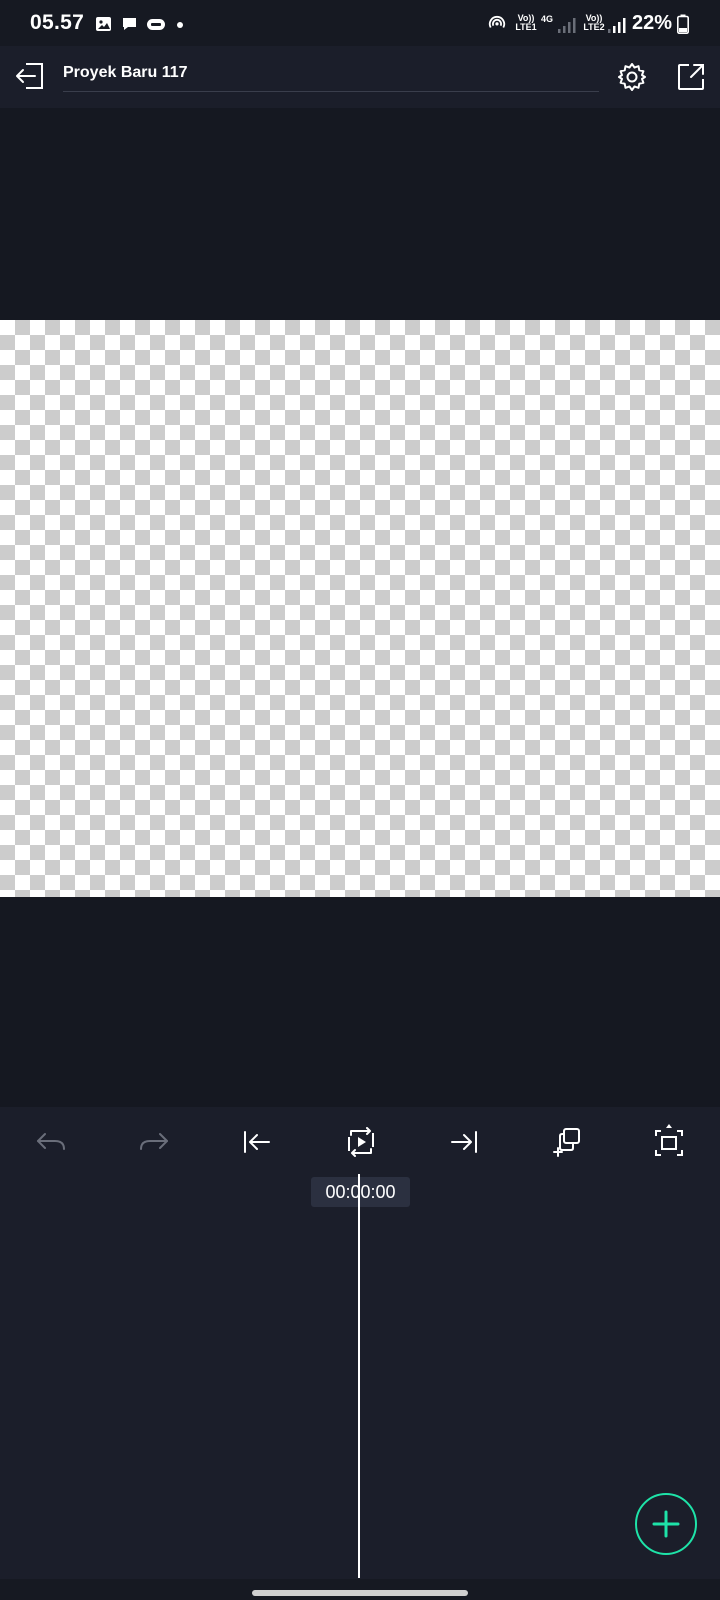 This screenshot has width=720, height=1600. I want to click on title-underline, so click(331, 91).